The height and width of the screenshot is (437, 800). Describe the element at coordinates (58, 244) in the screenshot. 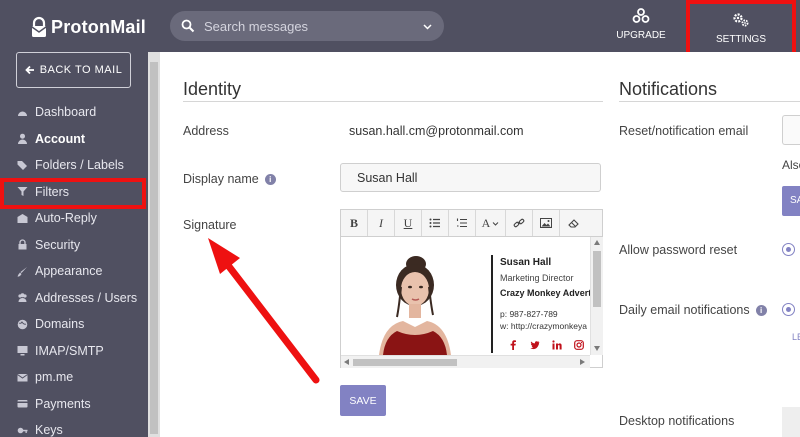

I see `sidebar-item-label: Security` at that location.